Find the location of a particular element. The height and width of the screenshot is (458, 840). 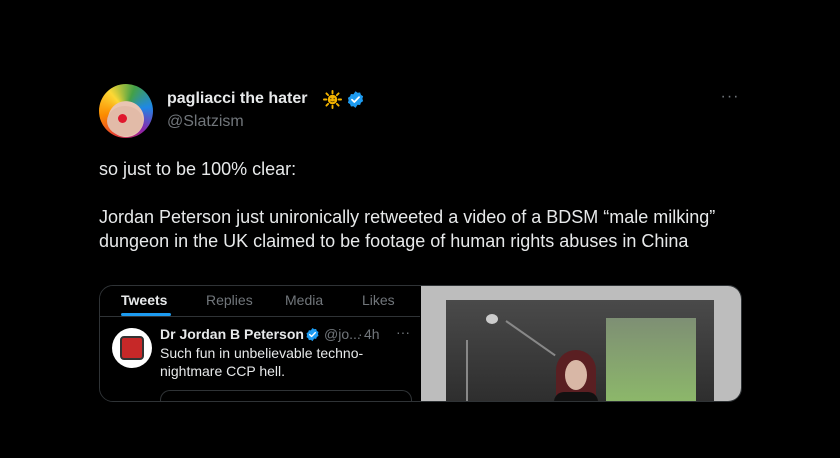

tab-media: Media is located at coordinates (304, 300).